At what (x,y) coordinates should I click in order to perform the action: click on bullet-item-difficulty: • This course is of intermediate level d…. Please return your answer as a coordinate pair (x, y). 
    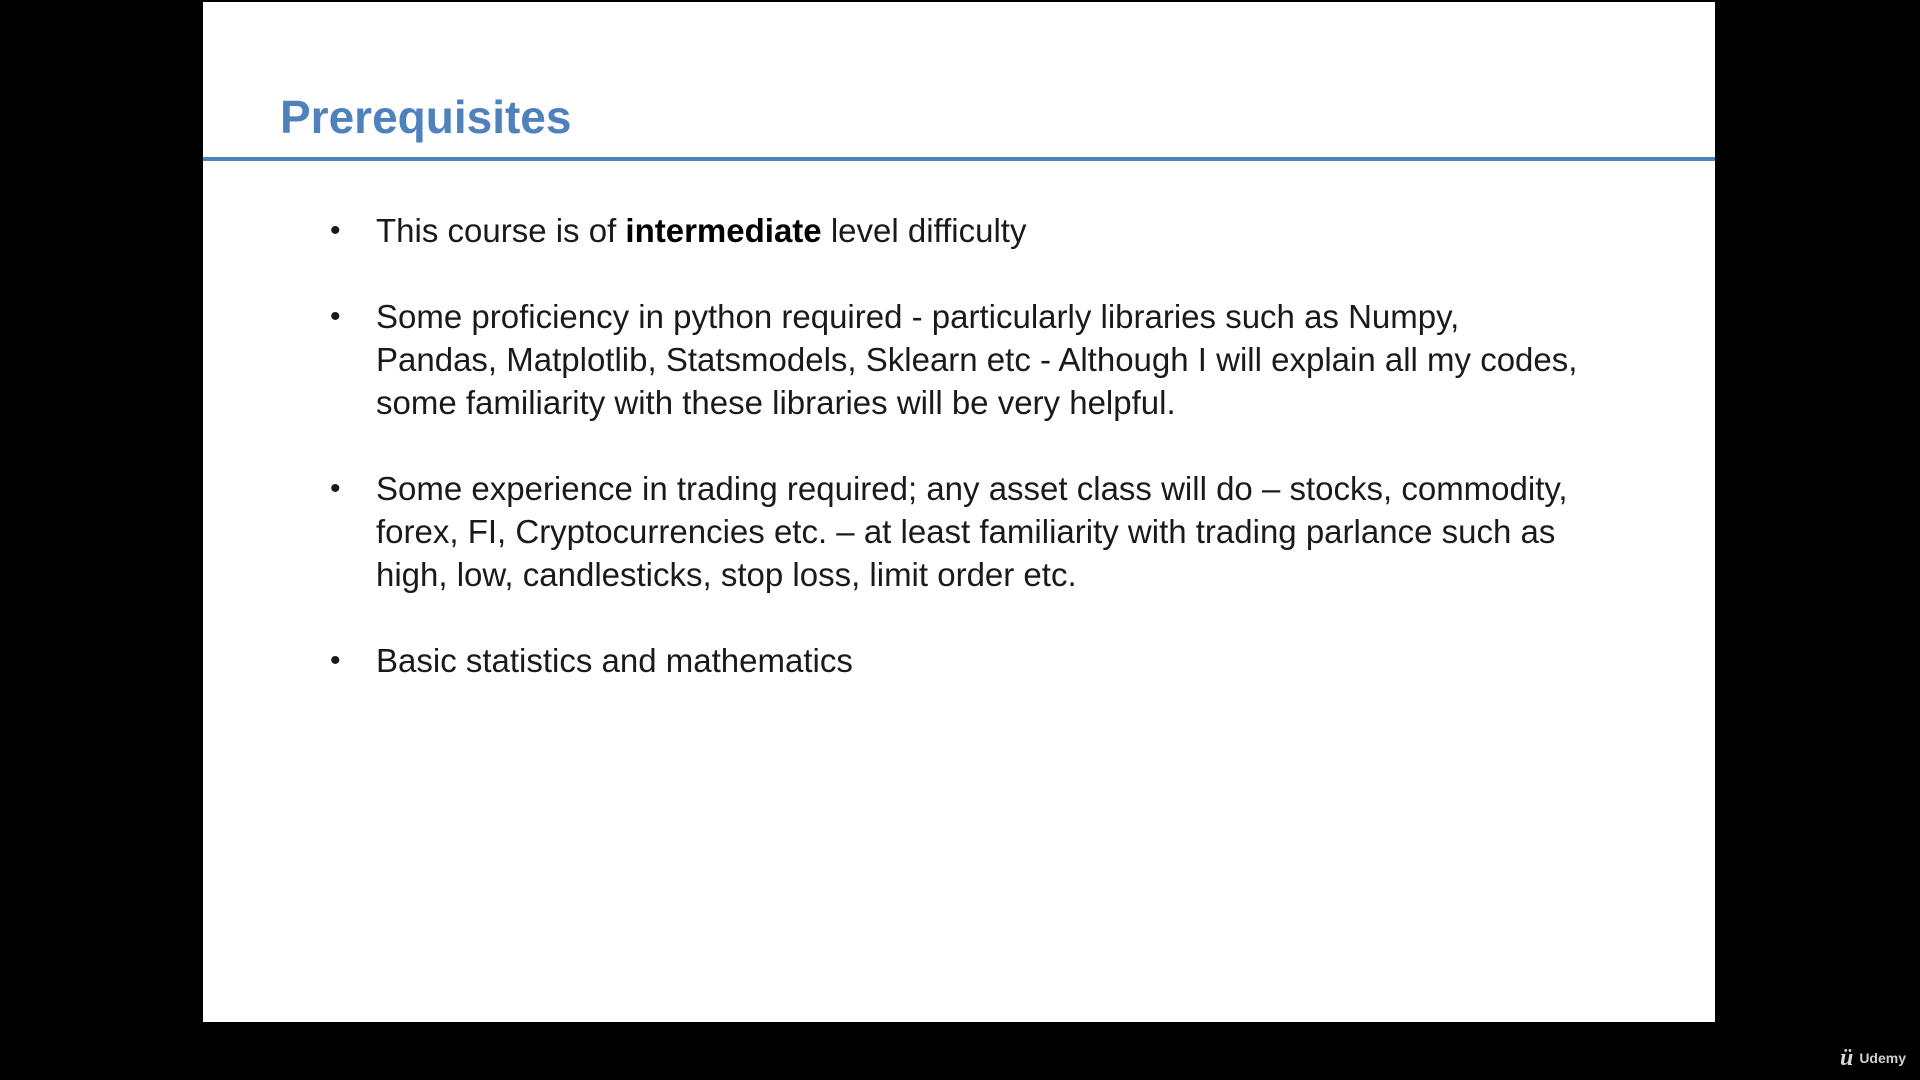
    Looking at the image, I should click on (894, 230).